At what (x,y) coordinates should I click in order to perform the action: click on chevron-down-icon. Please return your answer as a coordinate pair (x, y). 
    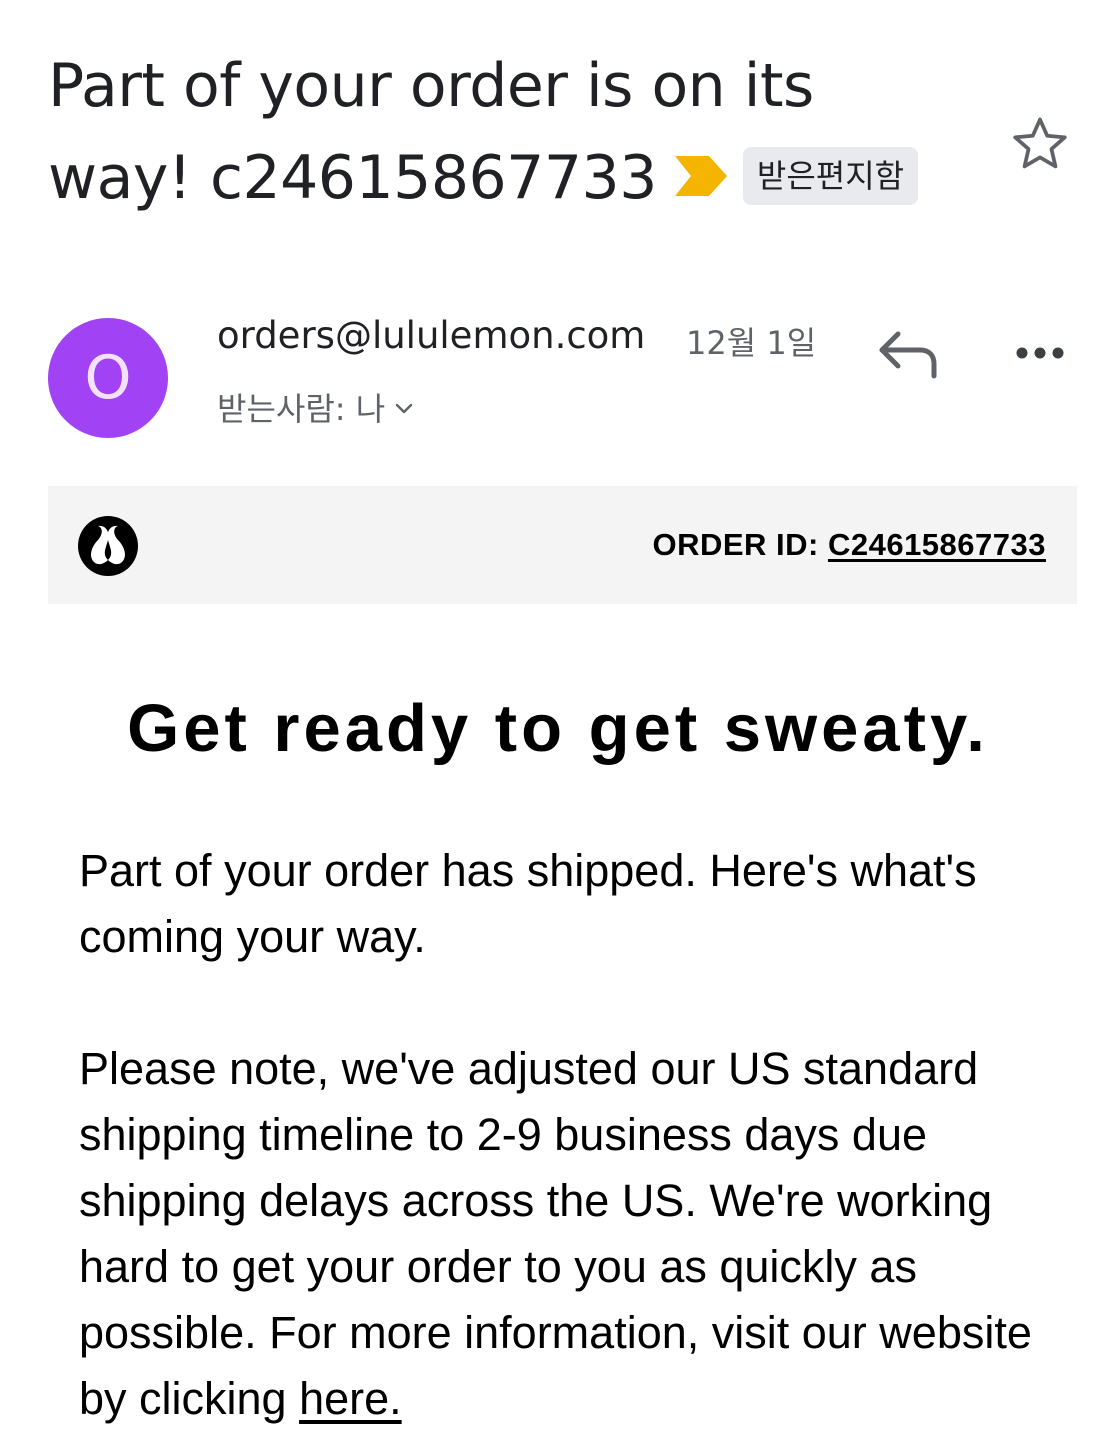
    Looking at the image, I should click on (404, 409).